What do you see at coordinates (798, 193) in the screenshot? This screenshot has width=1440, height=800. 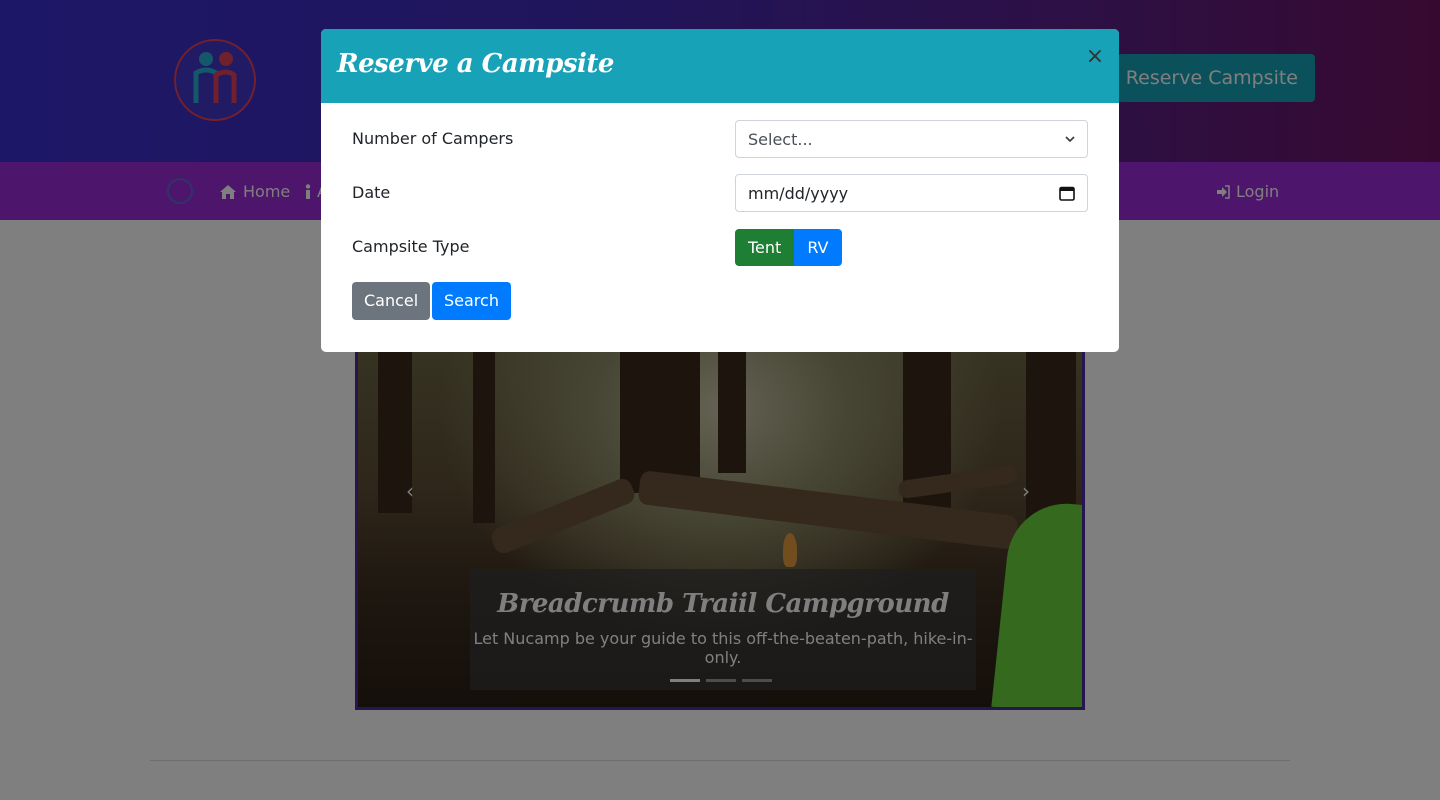 I see `date-placeholder: mm/dd/yyyy` at bounding box center [798, 193].